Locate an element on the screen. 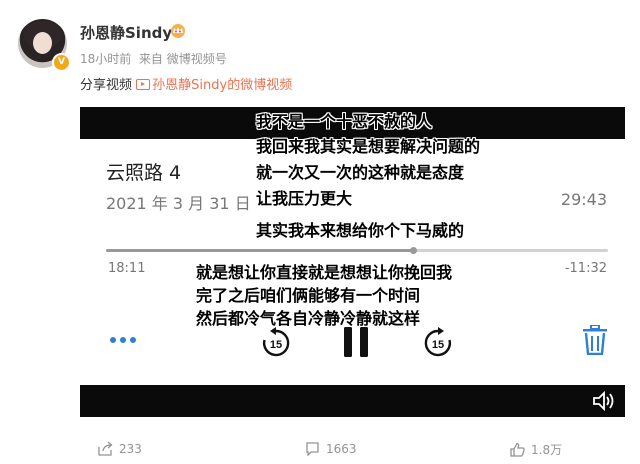  skip-back-15-icon: 15 is located at coordinates (276, 343).